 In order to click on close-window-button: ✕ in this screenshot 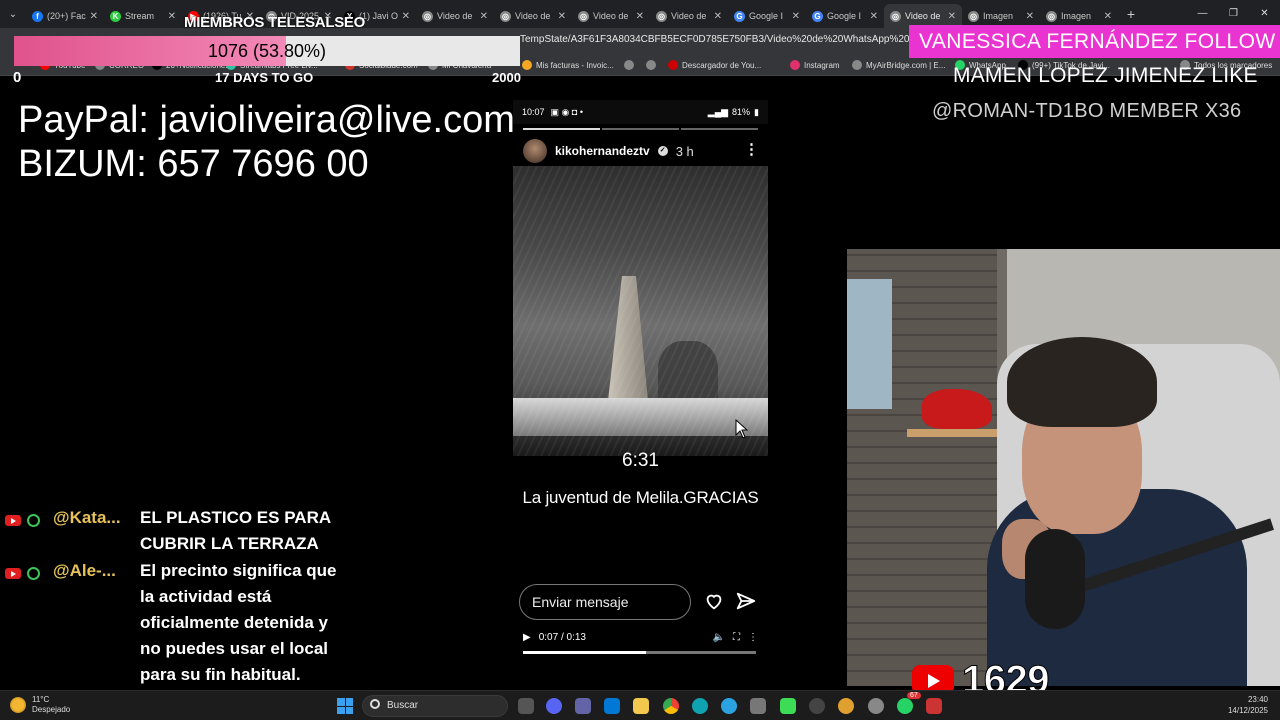, I will do `click(1264, 14)`.